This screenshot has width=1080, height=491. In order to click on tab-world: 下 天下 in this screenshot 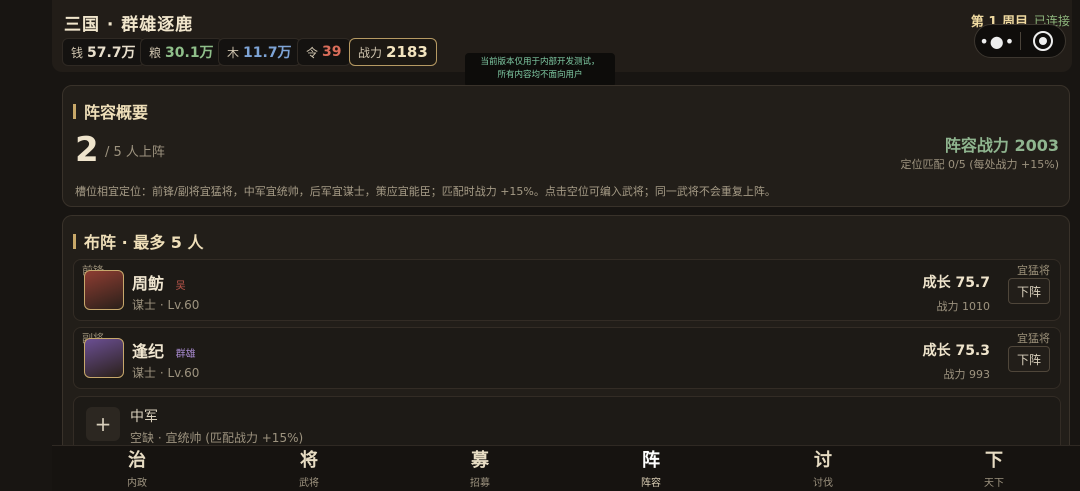, I will do `click(994, 468)`.